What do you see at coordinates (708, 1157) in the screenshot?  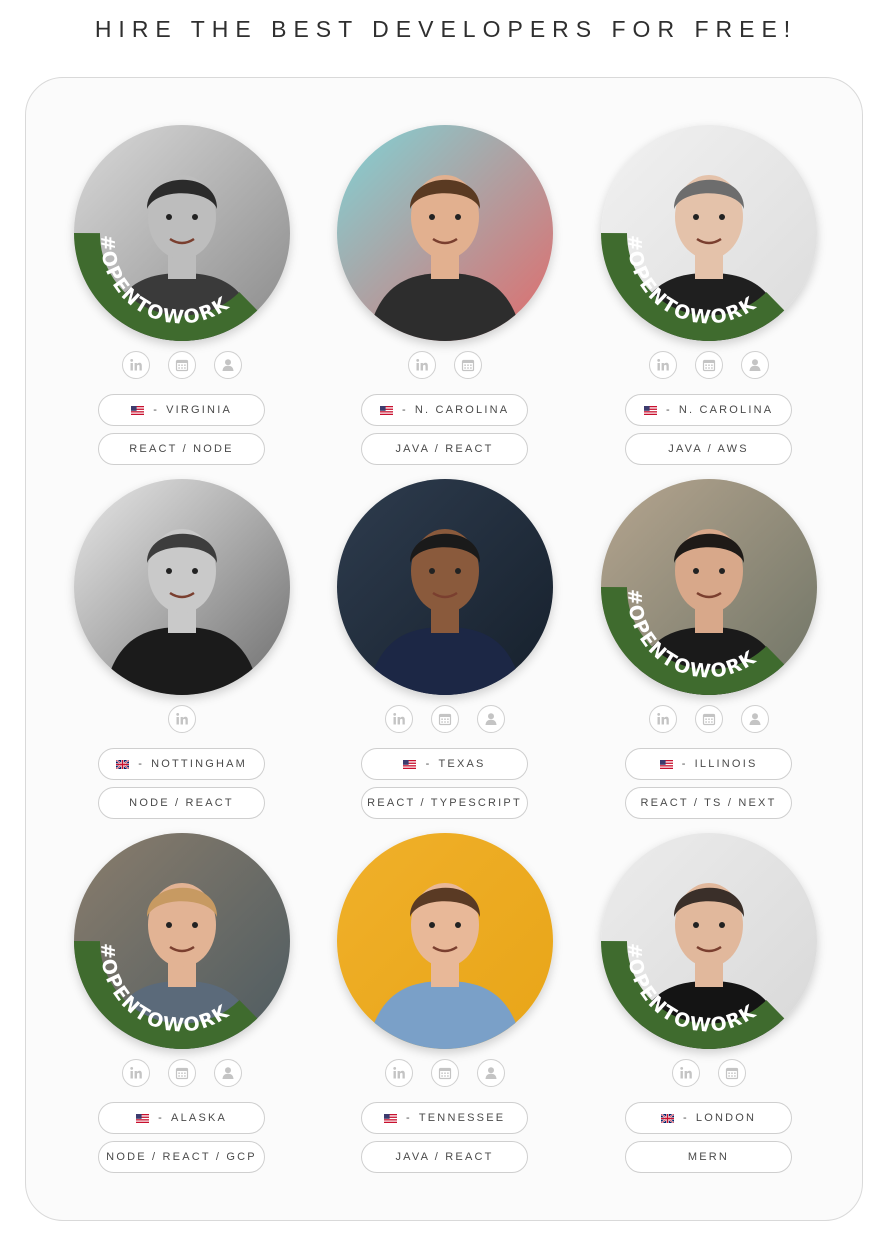 I see `tech-stack-pill: MERN` at bounding box center [708, 1157].